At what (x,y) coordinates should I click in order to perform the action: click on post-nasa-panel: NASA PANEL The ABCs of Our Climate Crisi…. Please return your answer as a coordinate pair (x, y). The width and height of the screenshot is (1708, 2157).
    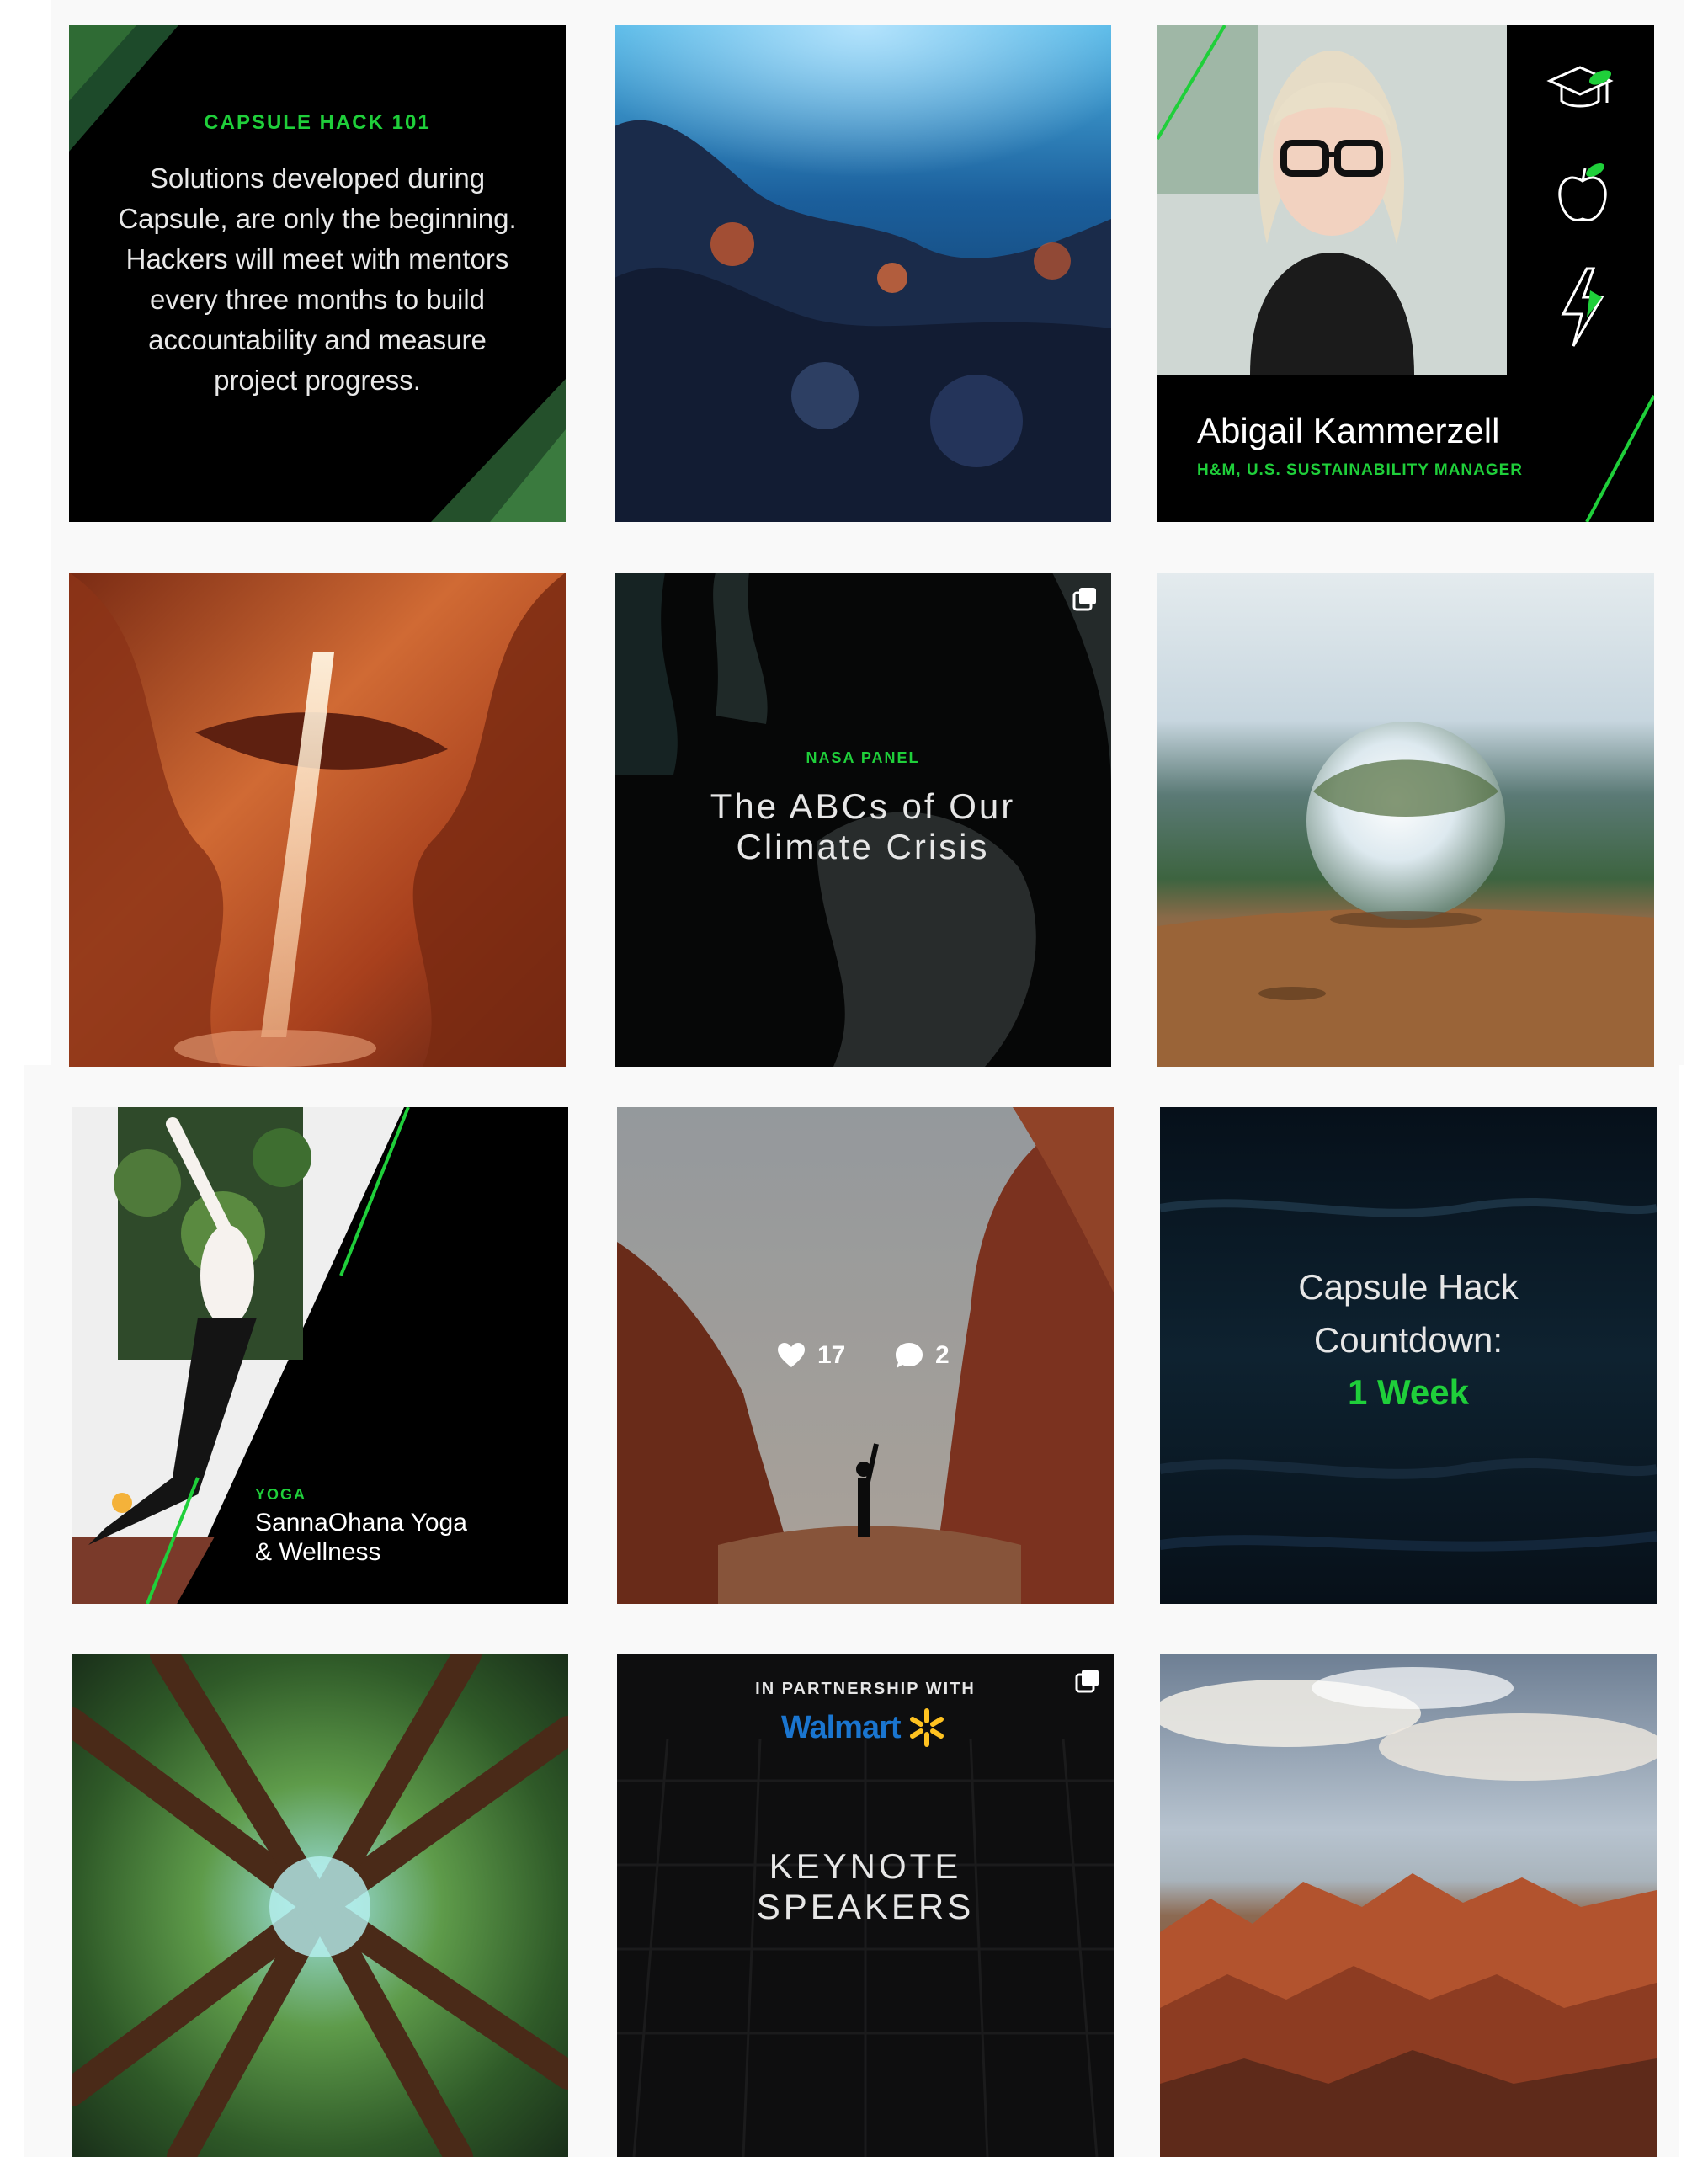
    Looking at the image, I should click on (863, 820).